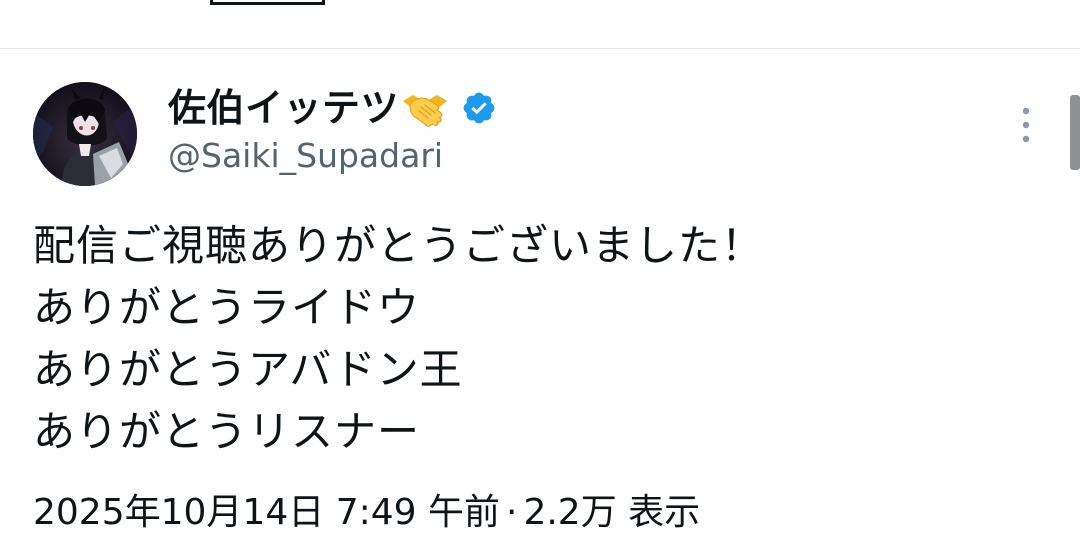 The image size is (1080, 533). I want to click on more-vertical-icon, so click(1026, 125).